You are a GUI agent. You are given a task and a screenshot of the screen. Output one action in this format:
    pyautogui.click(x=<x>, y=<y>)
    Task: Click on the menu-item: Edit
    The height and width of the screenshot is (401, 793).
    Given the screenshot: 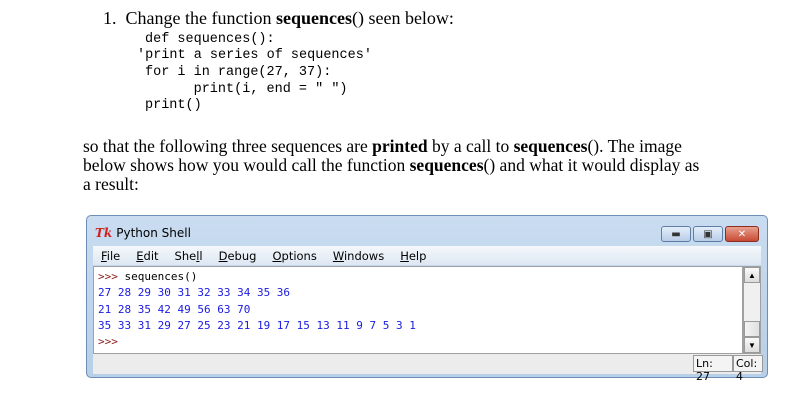 What is the action you would take?
    pyautogui.click(x=147, y=256)
    